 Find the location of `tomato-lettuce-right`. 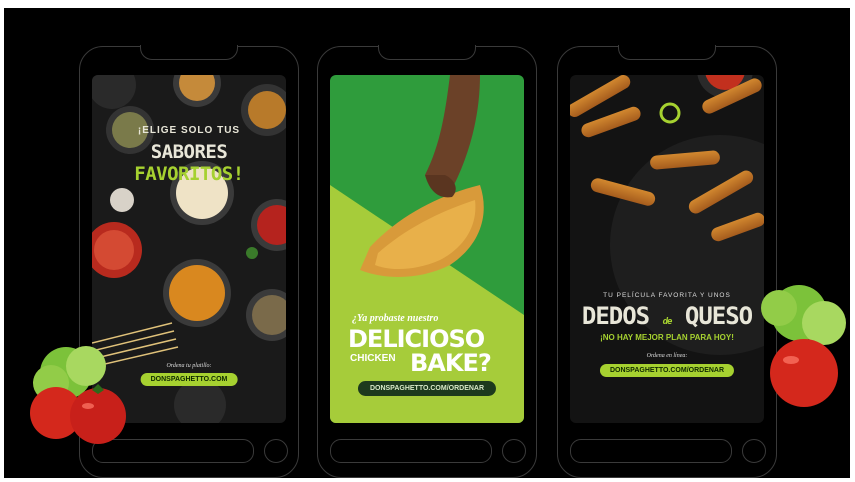

tomato-lettuce-right is located at coordinates (803, 346).